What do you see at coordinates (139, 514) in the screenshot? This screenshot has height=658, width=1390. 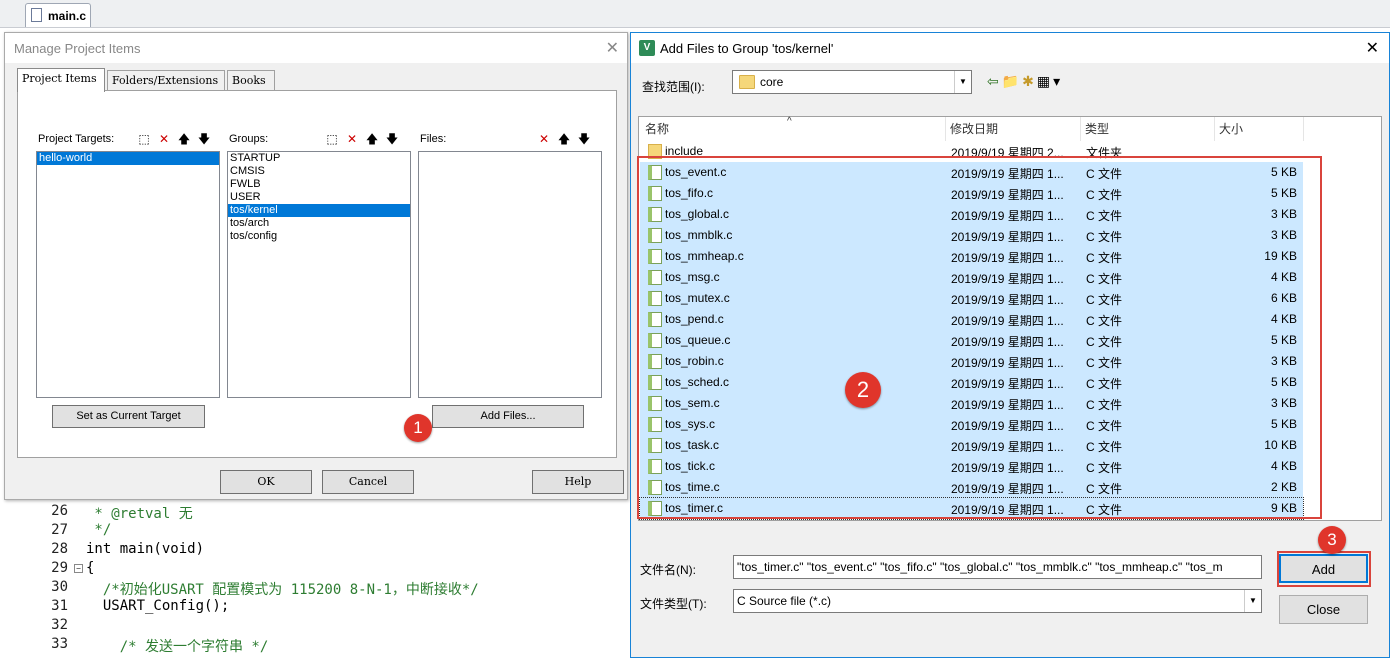 I see `code-text: * @retval 无` at bounding box center [139, 514].